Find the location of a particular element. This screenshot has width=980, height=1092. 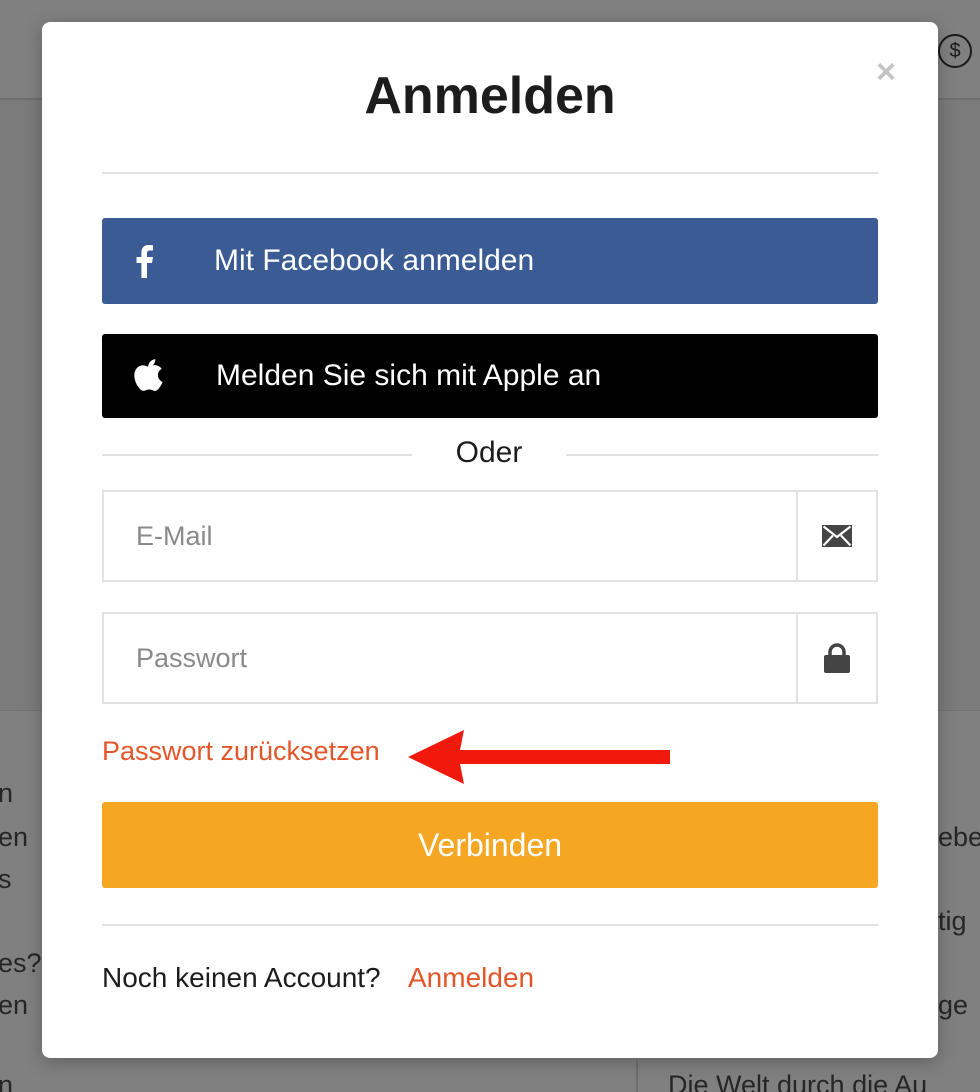

title-divider is located at coordinates (490, 173).